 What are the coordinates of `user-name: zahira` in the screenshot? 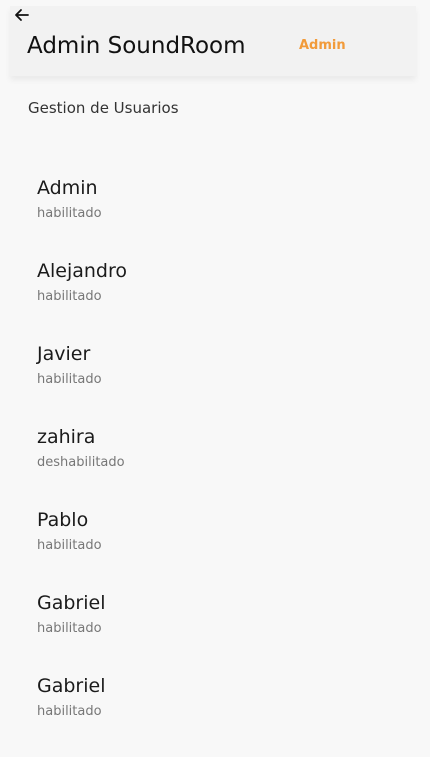 It's located at (66, 437).